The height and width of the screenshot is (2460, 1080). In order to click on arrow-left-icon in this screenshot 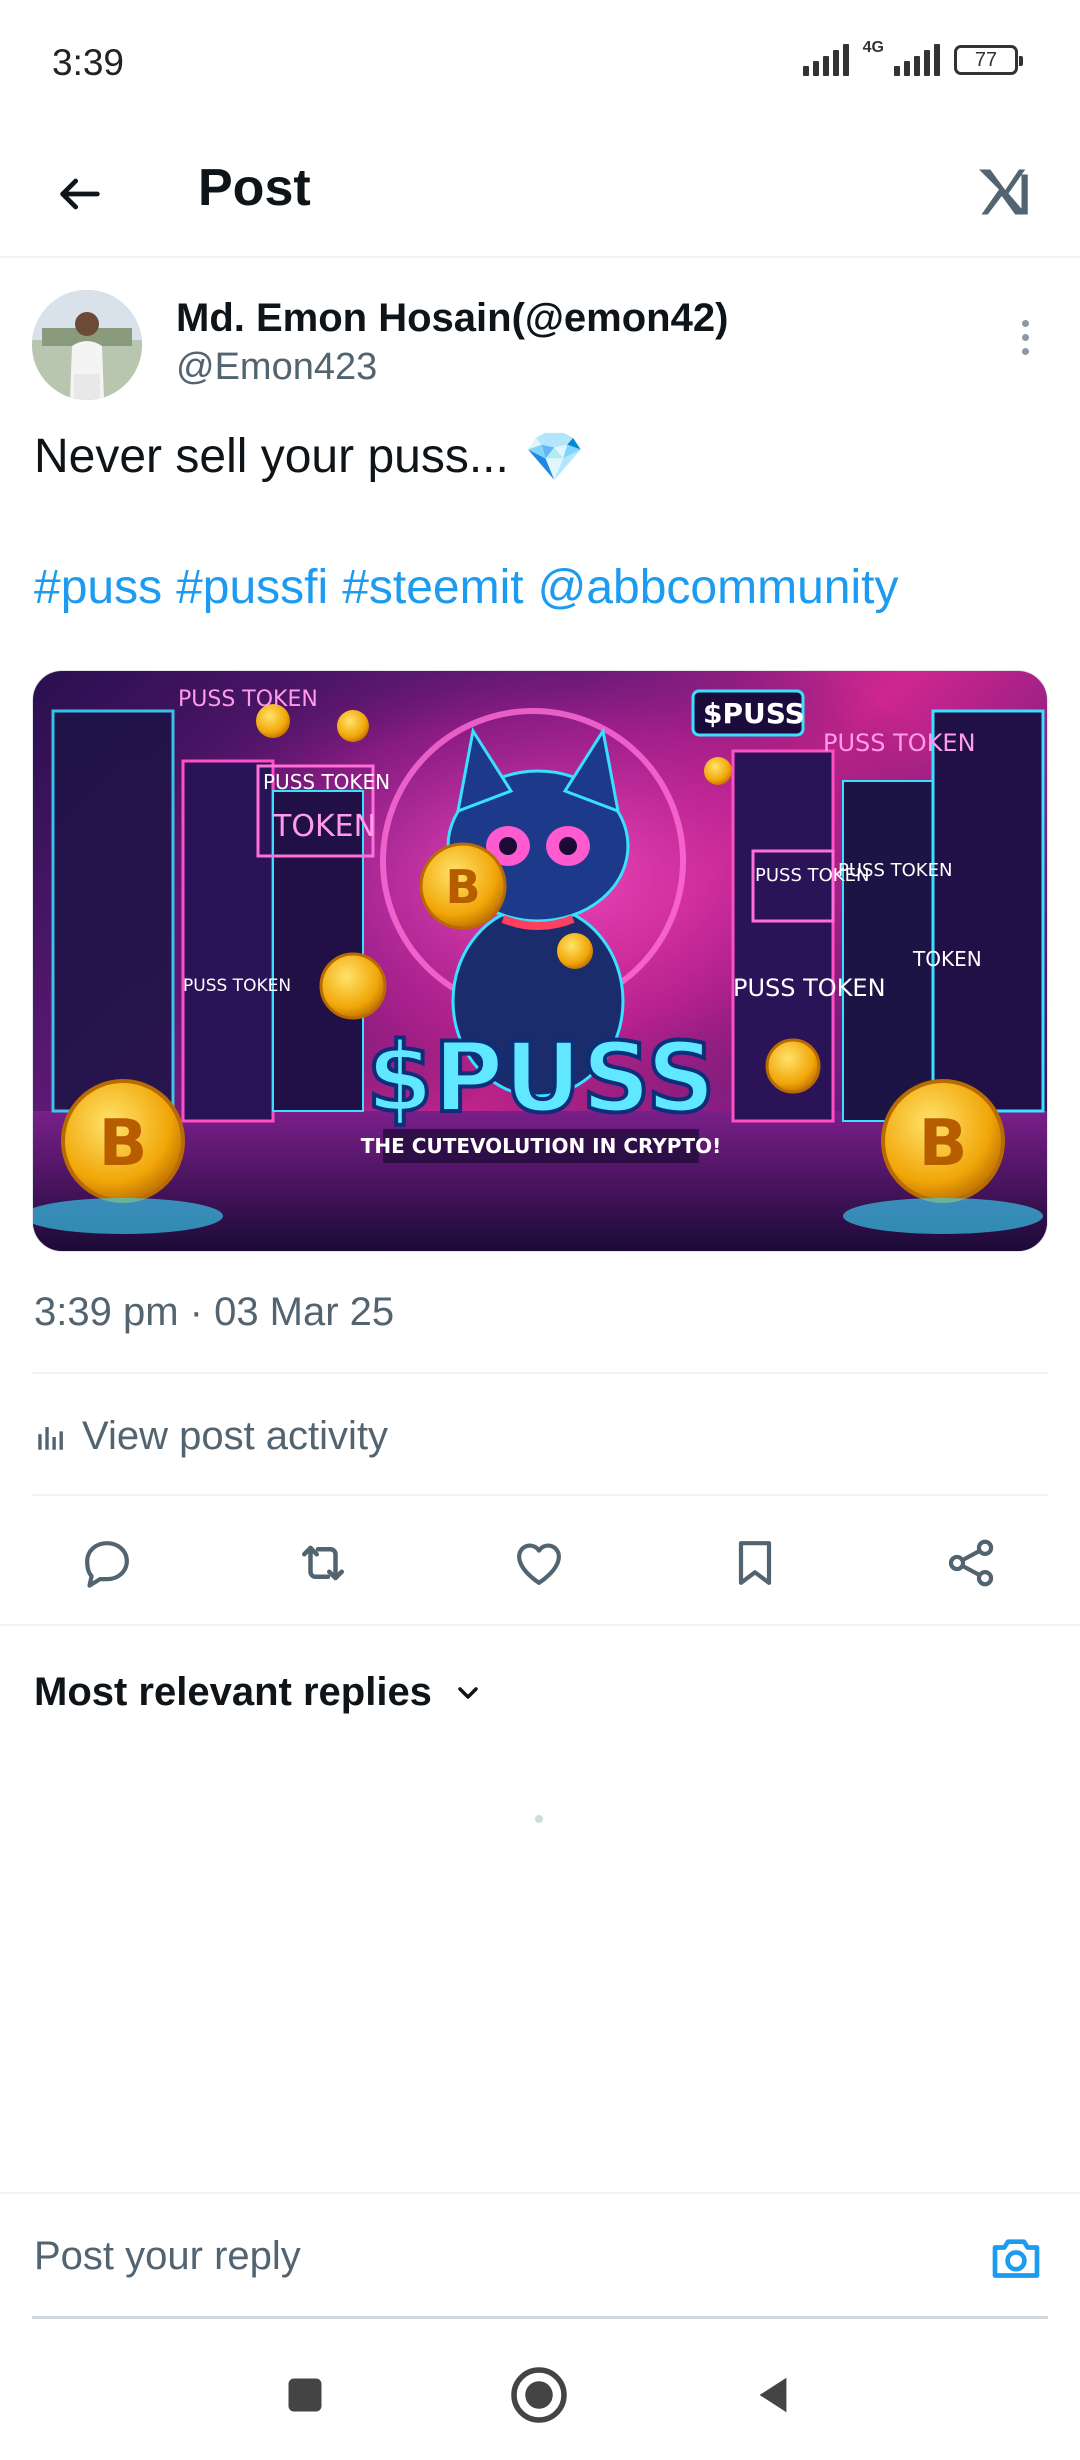, I will do `click(80, 194)`.